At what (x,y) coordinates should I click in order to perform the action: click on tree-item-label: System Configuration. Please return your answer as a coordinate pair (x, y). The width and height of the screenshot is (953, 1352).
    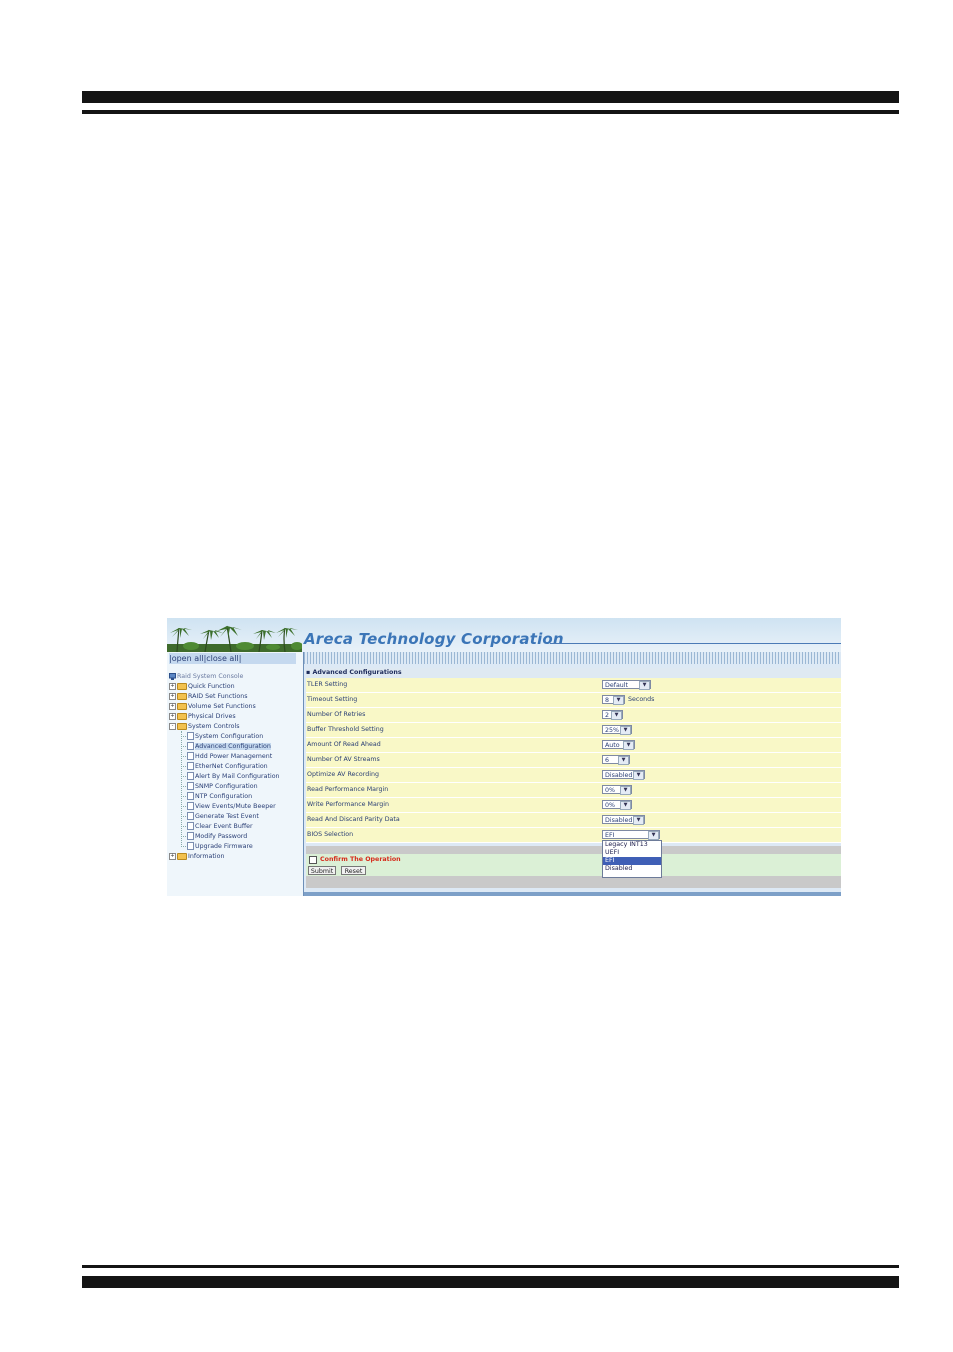
    Looking at the image, I should click on (229, 736).